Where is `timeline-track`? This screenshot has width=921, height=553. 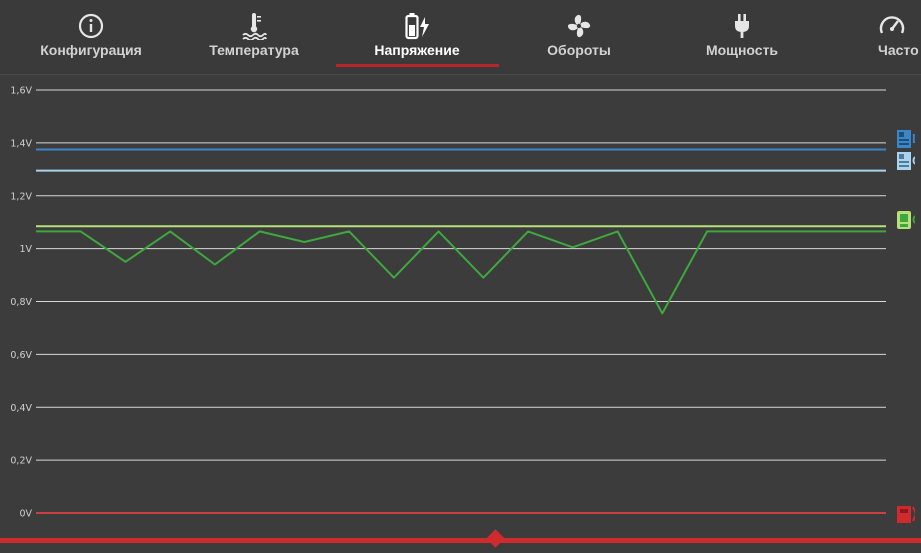 timeline-track is located at coordinates (460, 540).